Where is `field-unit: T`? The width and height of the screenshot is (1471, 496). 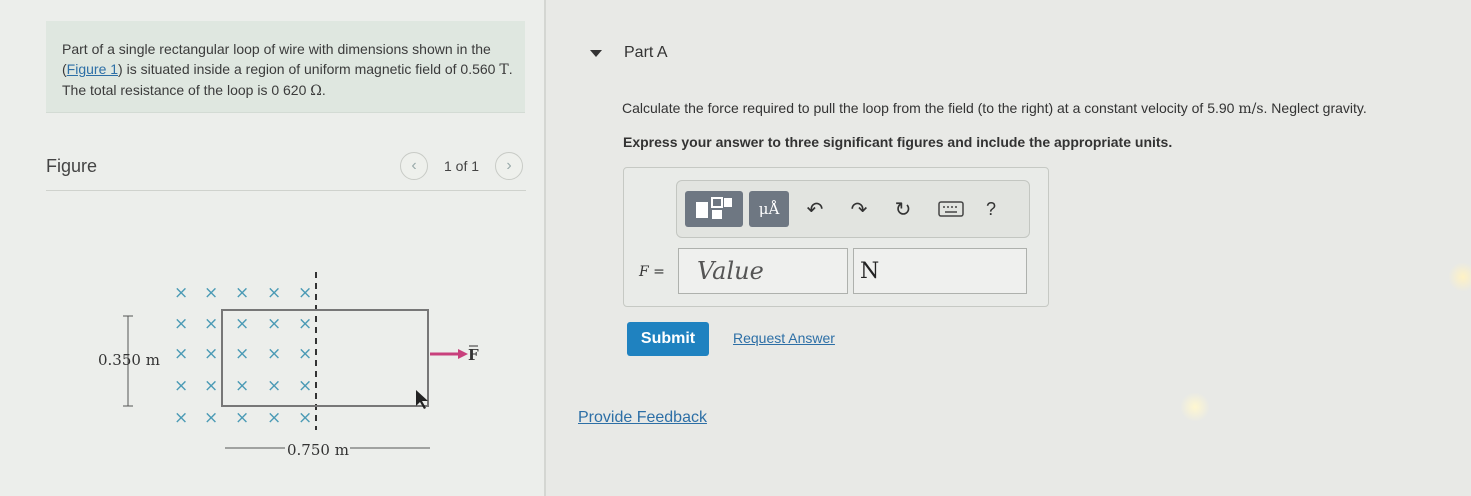 field-unit: T is located at coordinates (504, 70).